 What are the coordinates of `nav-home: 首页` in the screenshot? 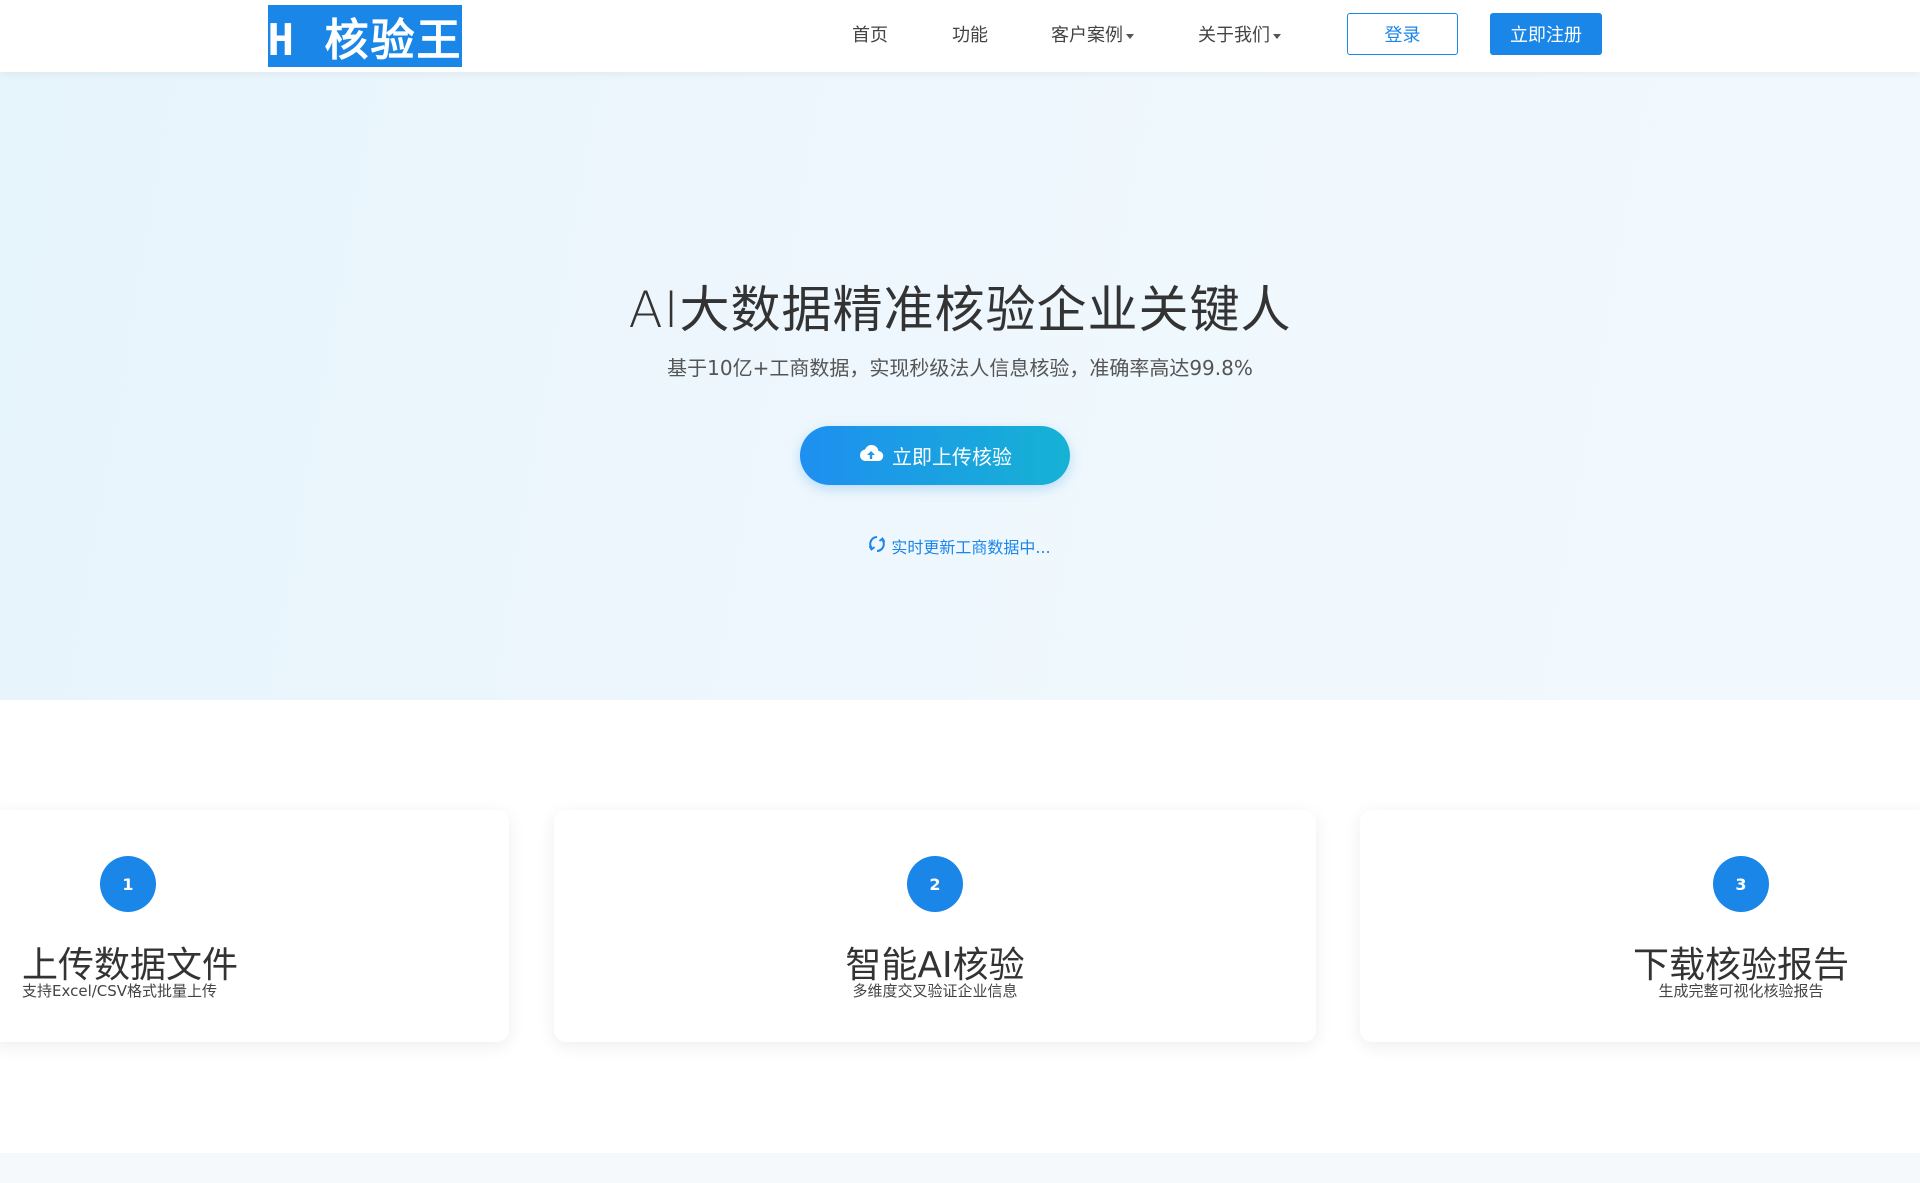 It's located at (870, 36).